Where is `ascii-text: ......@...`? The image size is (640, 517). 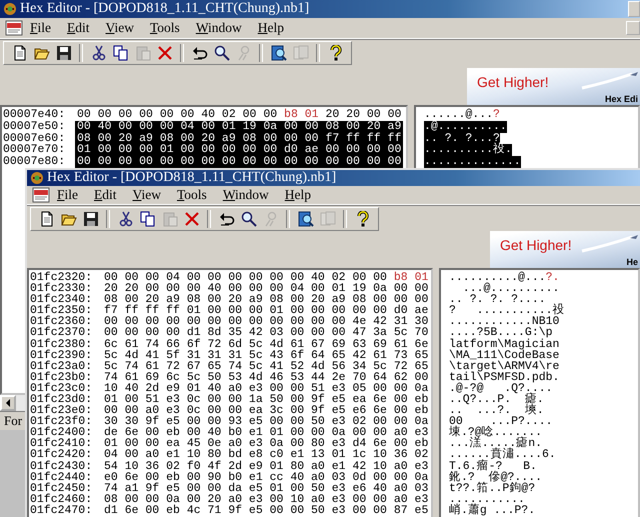 ascii-text: ......@... is located at coordinates (459, 115).